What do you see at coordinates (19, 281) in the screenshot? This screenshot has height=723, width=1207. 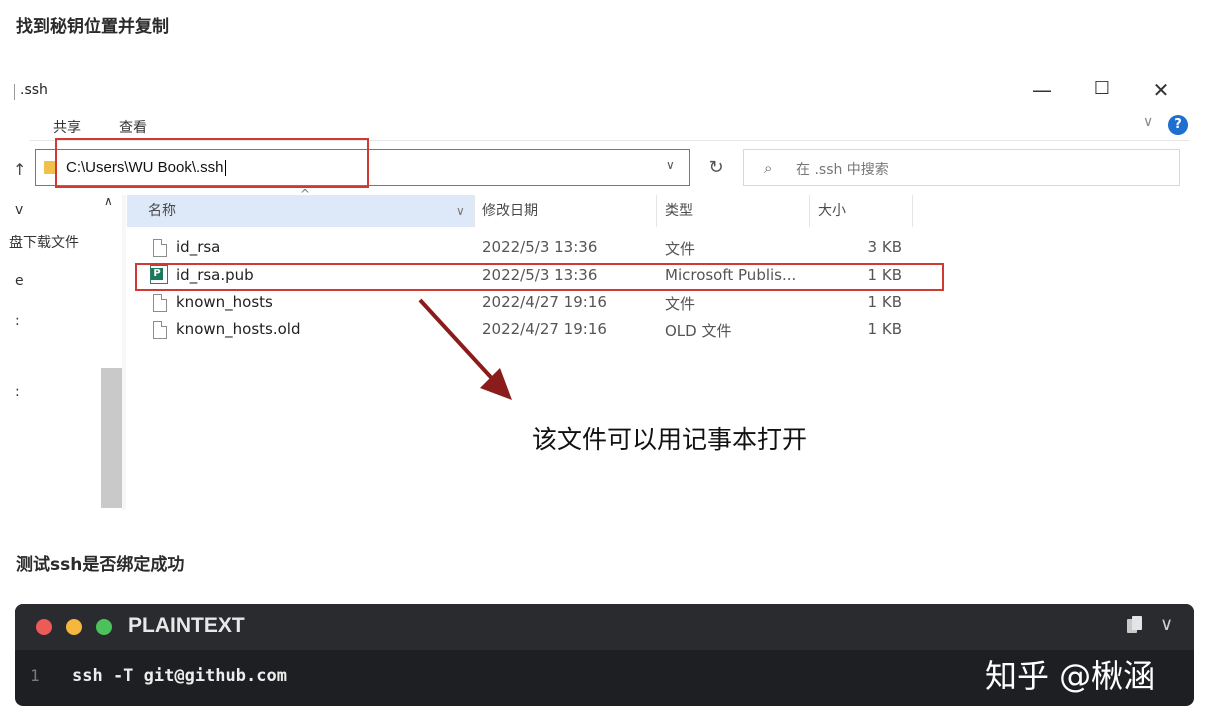 I see `nav-item: e` at bounding box center [19, 281].